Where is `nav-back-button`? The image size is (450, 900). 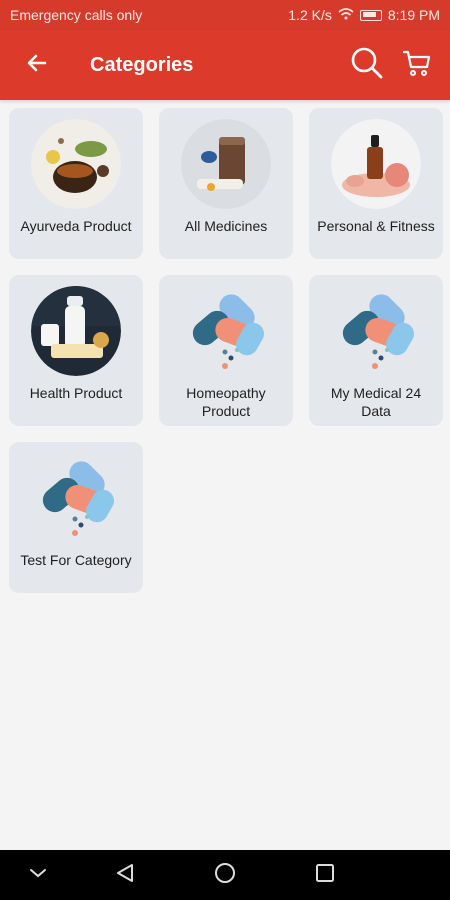 nav-back-button is located at coordinates (125, 875).